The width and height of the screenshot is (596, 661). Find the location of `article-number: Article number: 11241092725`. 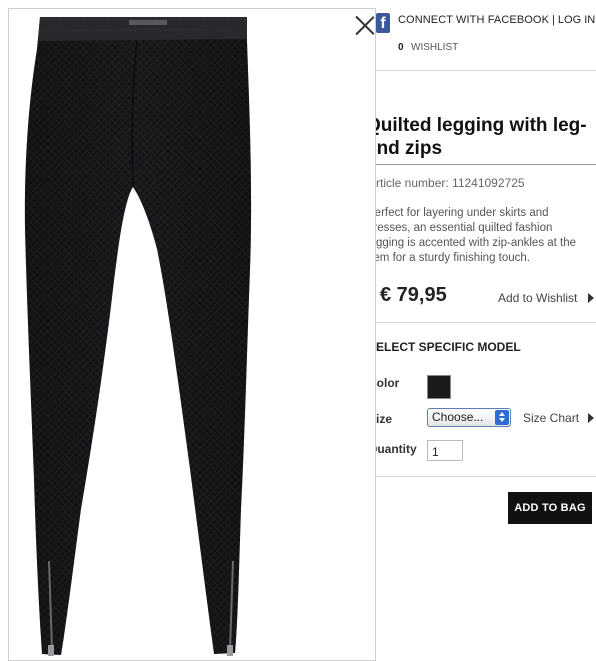

article-number: Article number: 11241092725 is located at coordinates (446, 183).